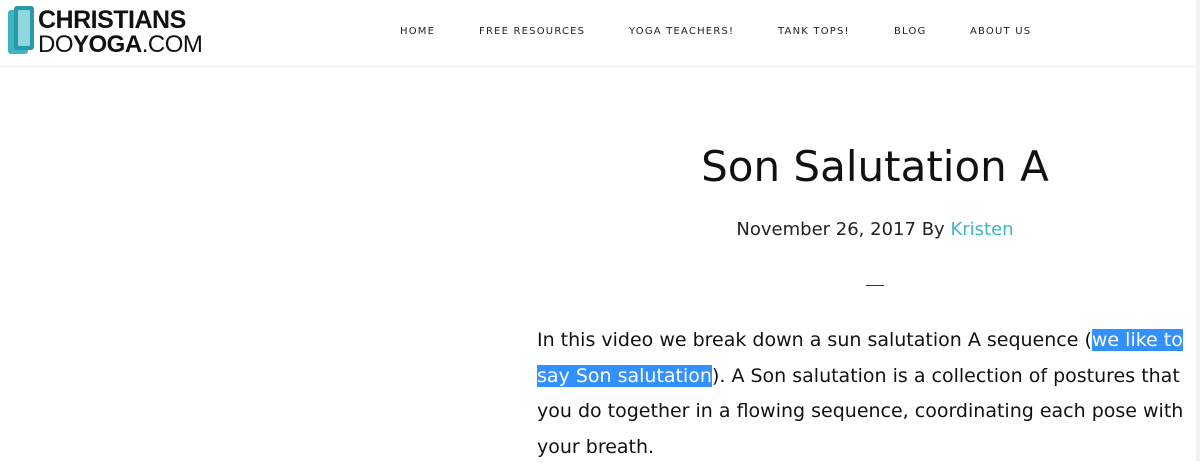  What do you see at coordinates (870, 166) in the screenshot?
I see `post-title: Son Salutation A` at bounding box center [870, 166].